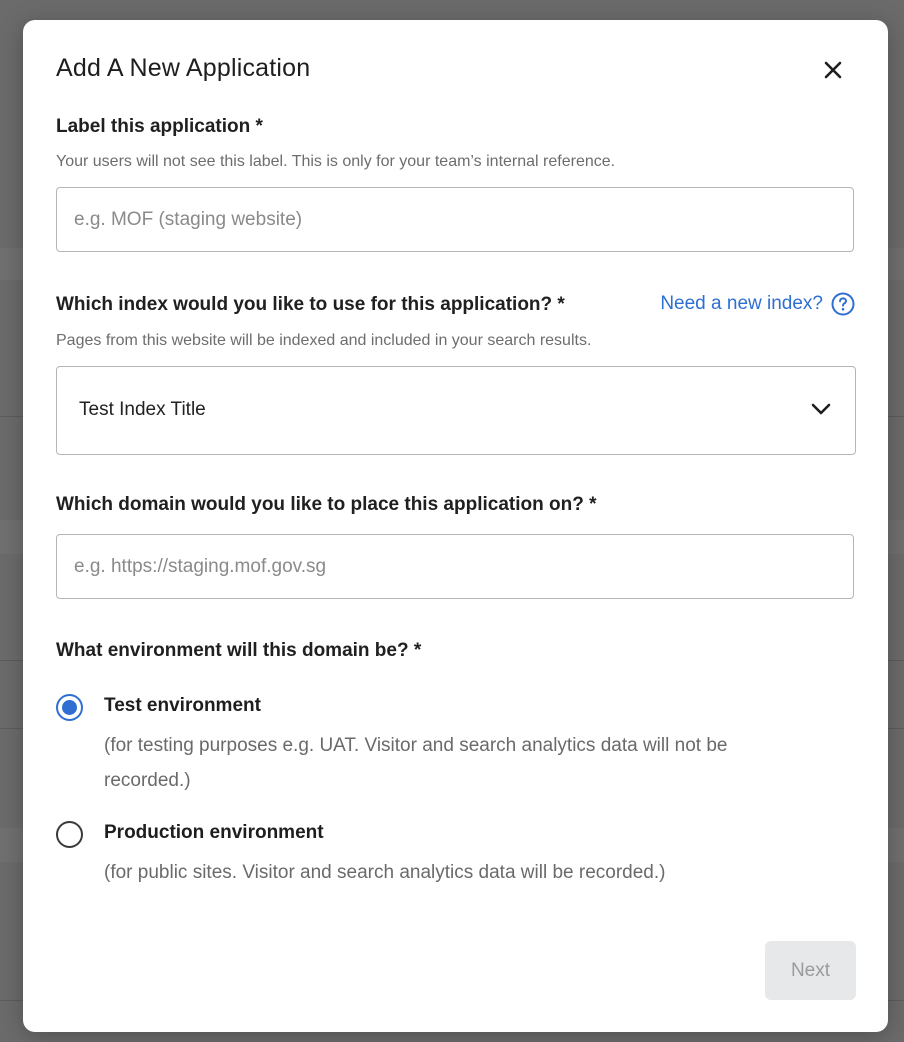 This screenshot has height=1042, width=904. Describe the element at coordinates (456, 410) in the screenshot. I see `index-select: Test Index Title` at that location.